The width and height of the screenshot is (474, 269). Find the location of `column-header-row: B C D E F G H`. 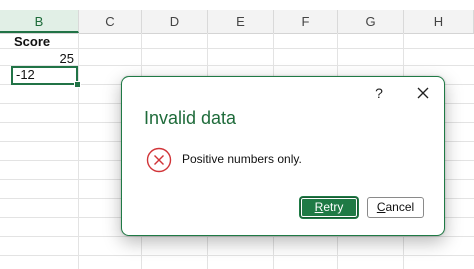

column-header-row: B C D E F G H is located at coordinates (237, 22).